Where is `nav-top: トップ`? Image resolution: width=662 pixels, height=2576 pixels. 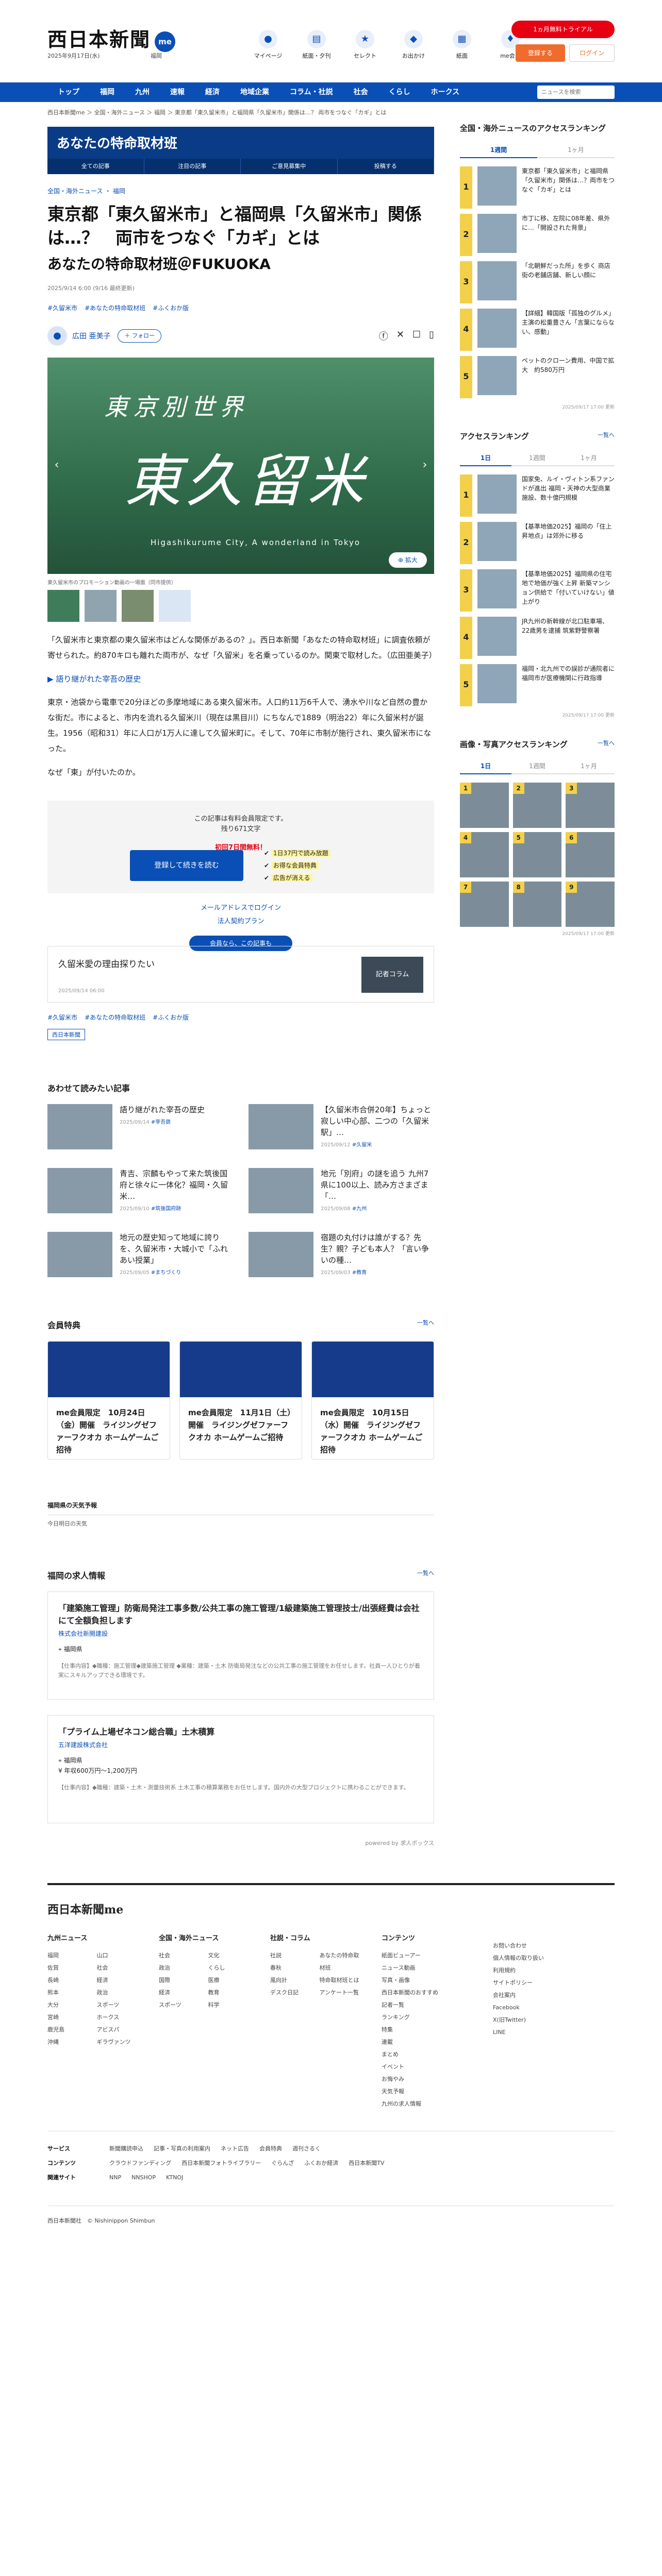
nav-top: トップ is located at coordinates (68, 92).